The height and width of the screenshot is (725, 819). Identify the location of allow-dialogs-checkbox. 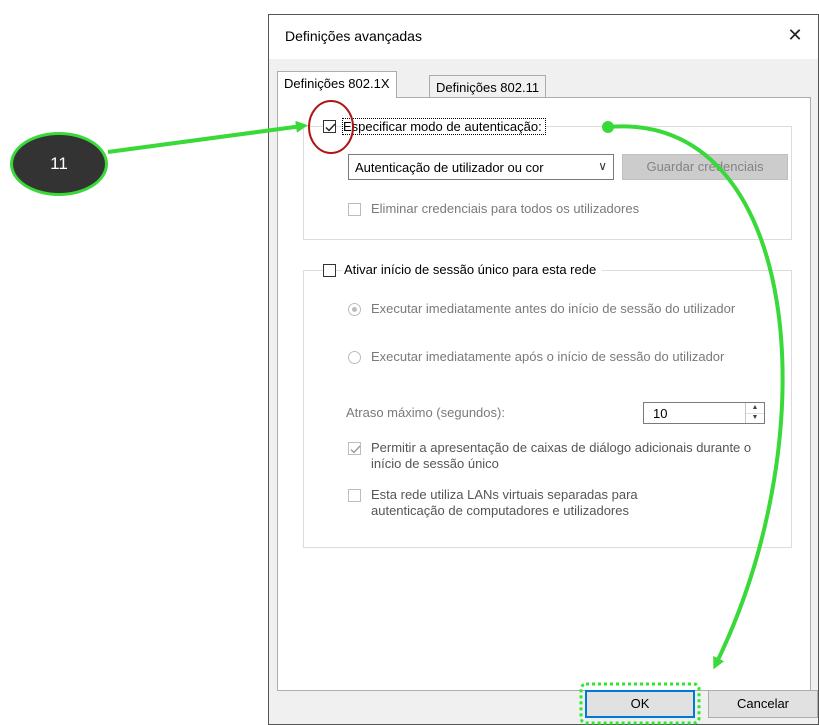
(354, 448).